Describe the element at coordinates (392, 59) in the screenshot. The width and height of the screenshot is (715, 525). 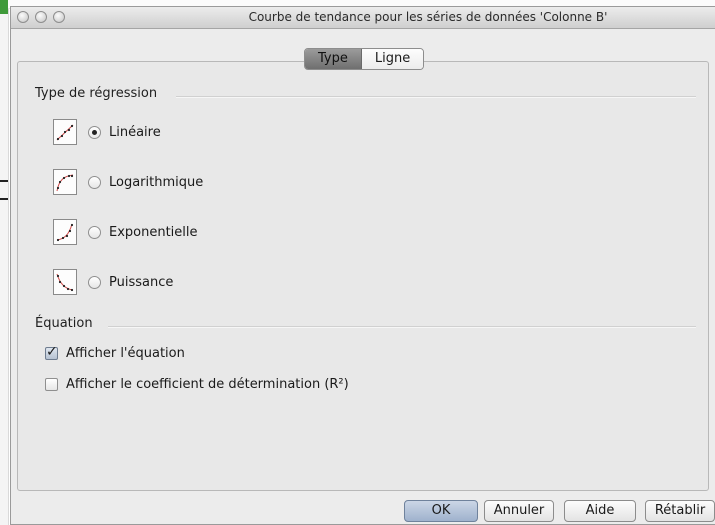
I see `tab-line: Ligne` at that location.